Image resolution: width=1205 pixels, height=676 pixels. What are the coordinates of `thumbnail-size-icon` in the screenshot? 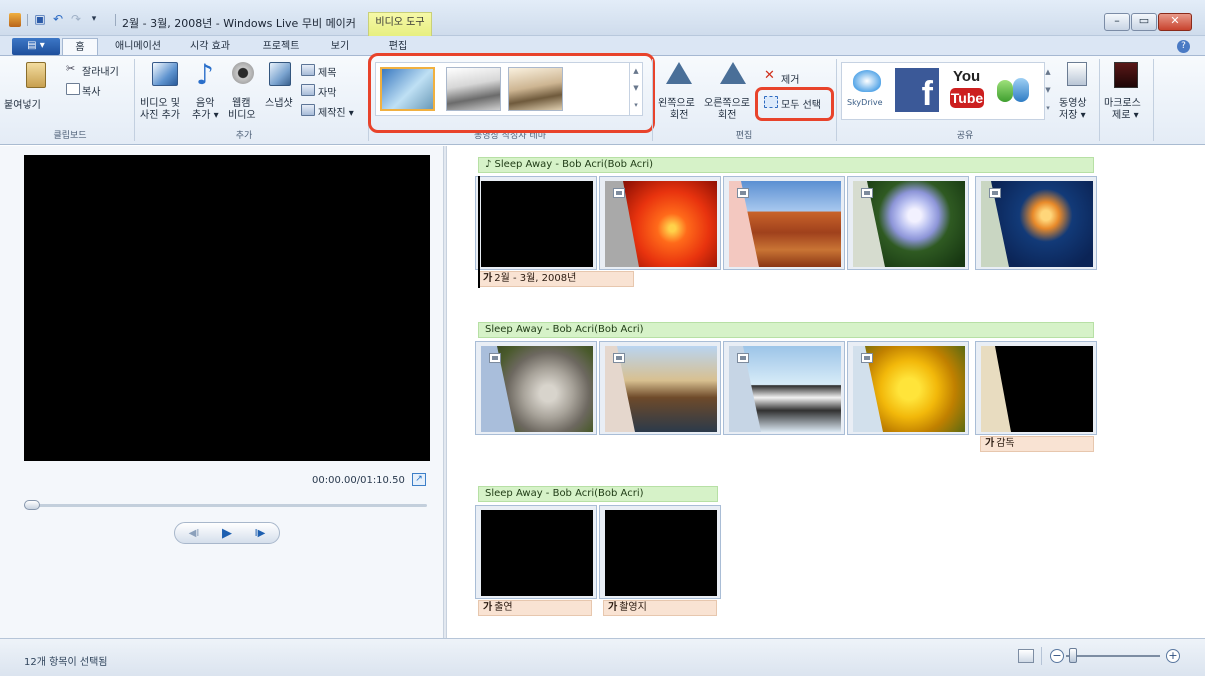 It's located at (1026, 656).